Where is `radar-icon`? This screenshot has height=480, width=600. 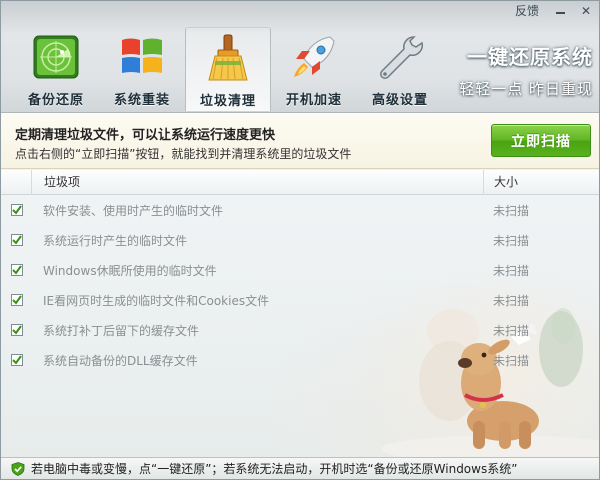
radar-icon is located at coordinates (56, 57).